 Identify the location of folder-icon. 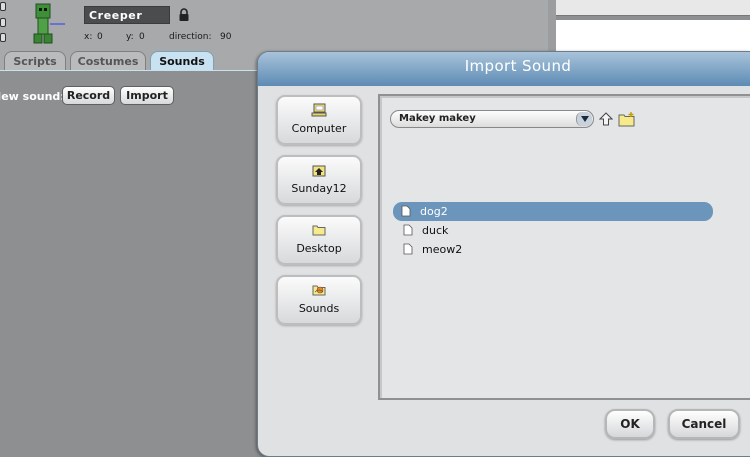
(319, 230).